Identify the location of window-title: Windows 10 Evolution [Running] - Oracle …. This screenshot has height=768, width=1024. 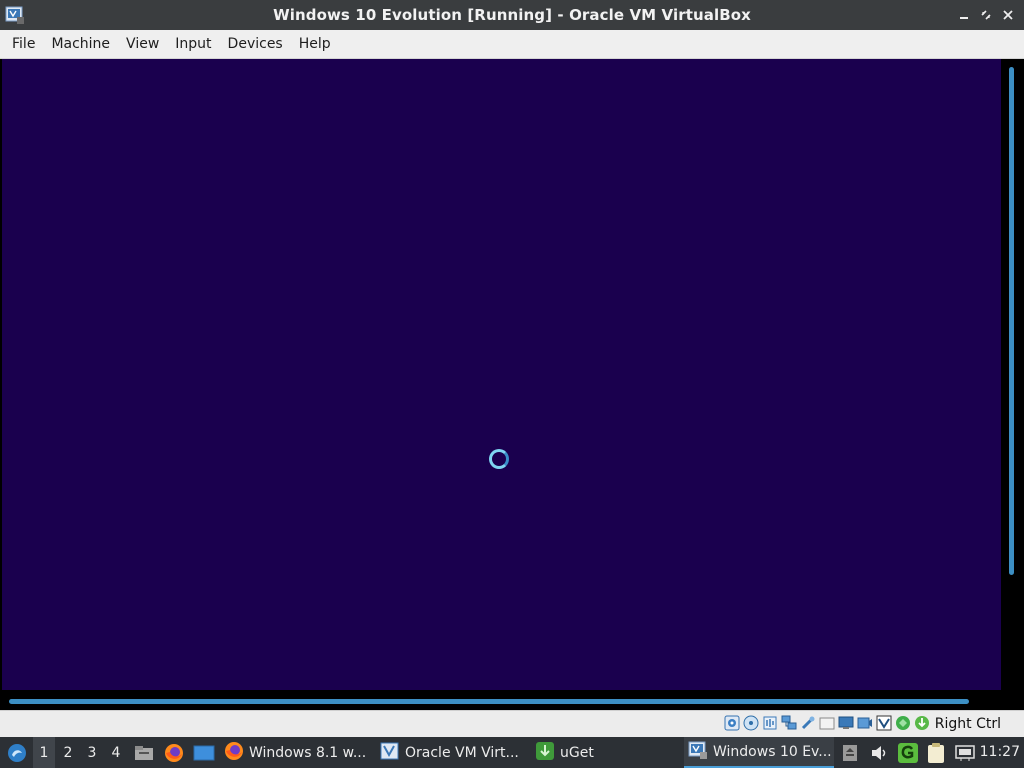
(512, 15).